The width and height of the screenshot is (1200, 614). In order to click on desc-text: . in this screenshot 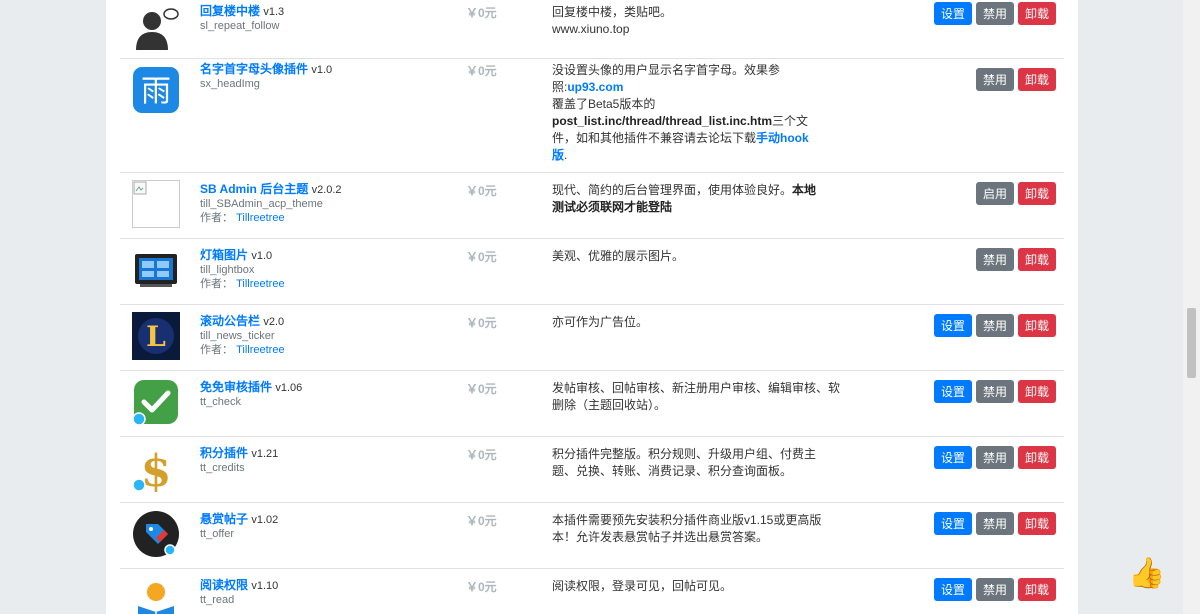, I will do `click(566, 155)`.